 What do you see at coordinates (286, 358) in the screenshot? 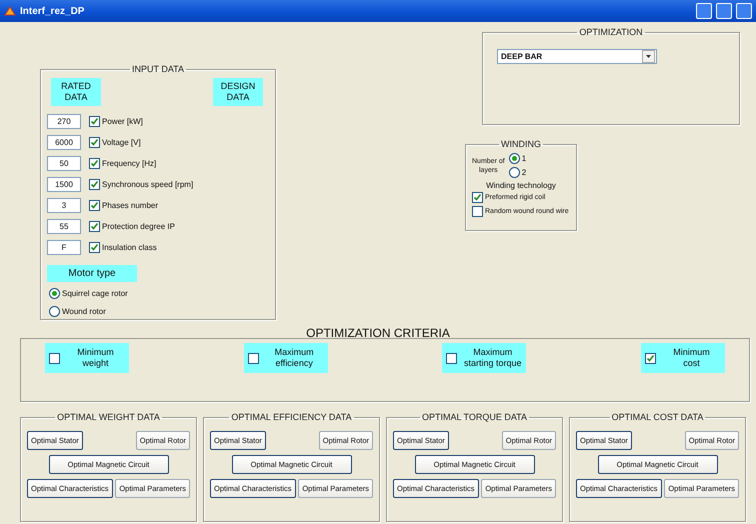
I see `criterion-option: Maximum efficiency` at bounding box center [286, 358].